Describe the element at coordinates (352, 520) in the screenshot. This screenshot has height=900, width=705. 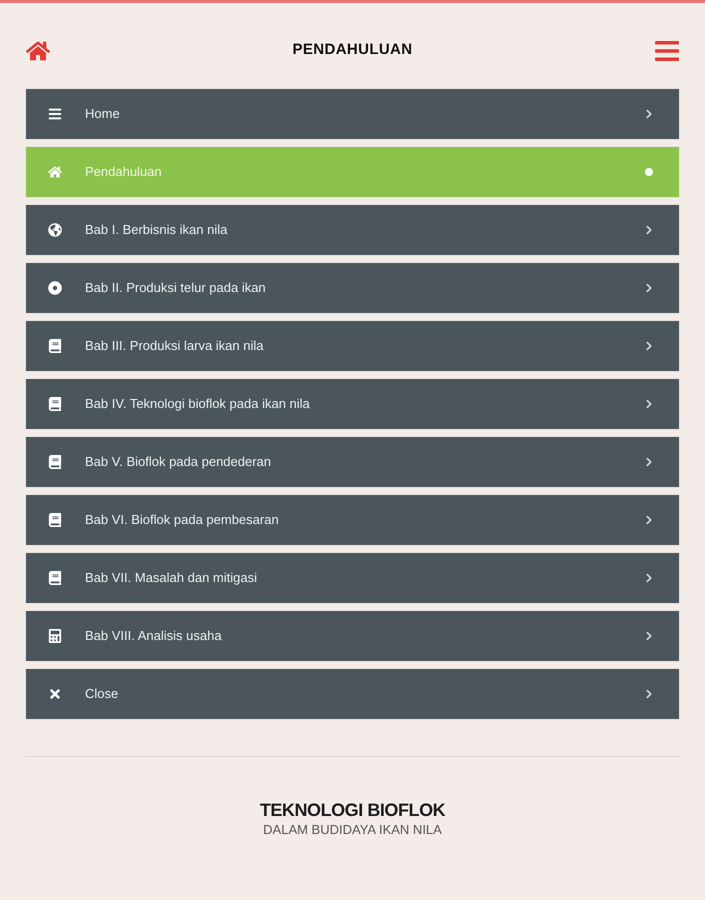
I see `menu-item: Bab VI. Bioflok pada pembesaran` at that location.